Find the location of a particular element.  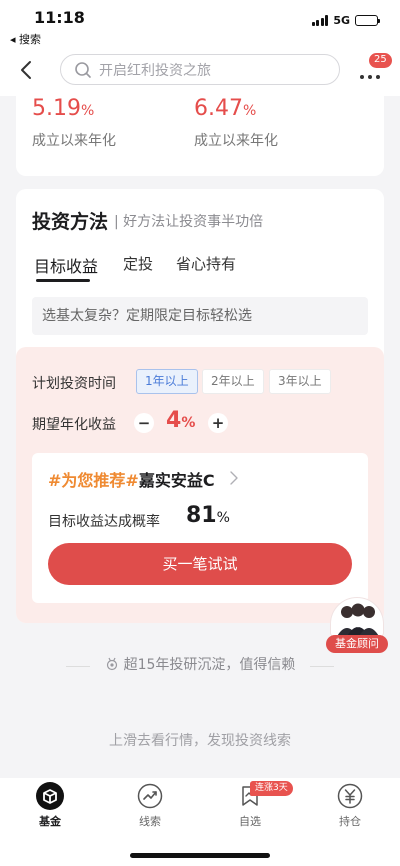

advisor-avatar is located at coordinates (357, 617).